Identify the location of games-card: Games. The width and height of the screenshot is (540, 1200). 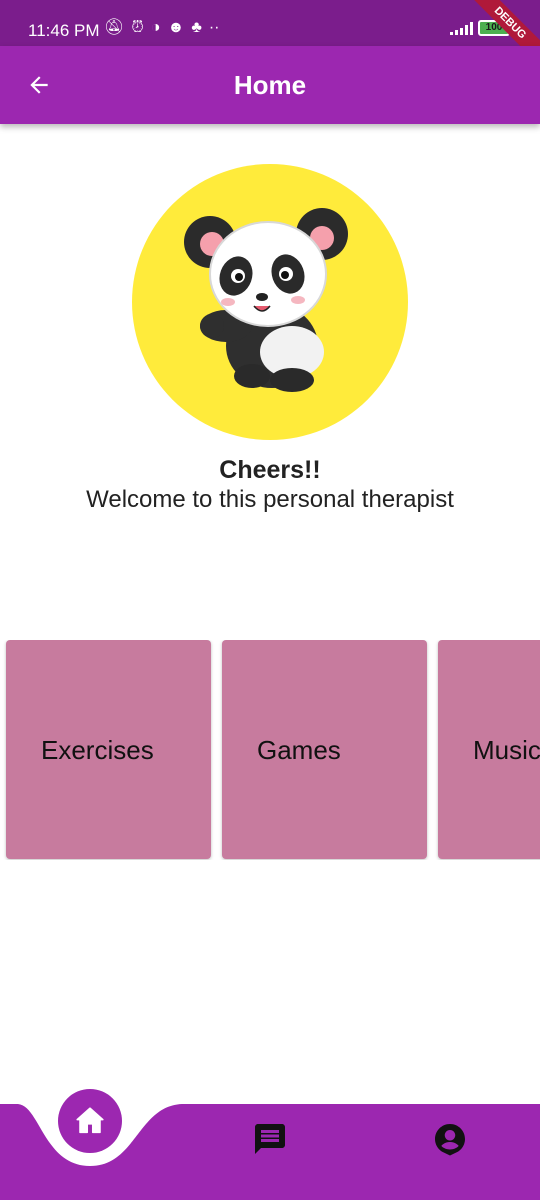
(324, 749).